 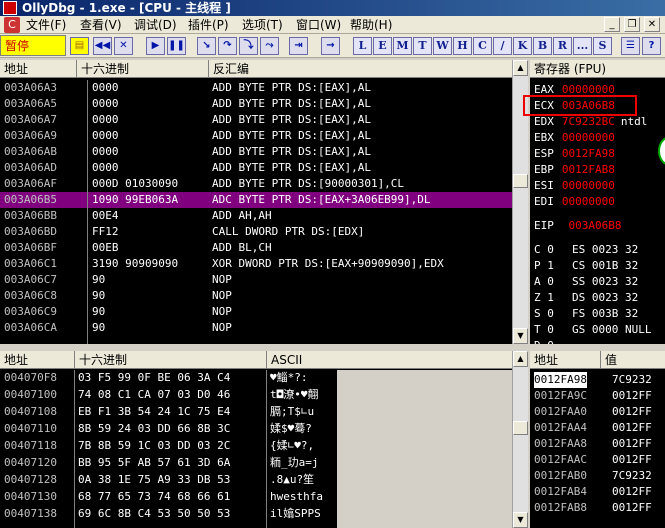 I want to click on disassembly-header: 地址 十六进制 反汇编, so click(x=256, y=69).